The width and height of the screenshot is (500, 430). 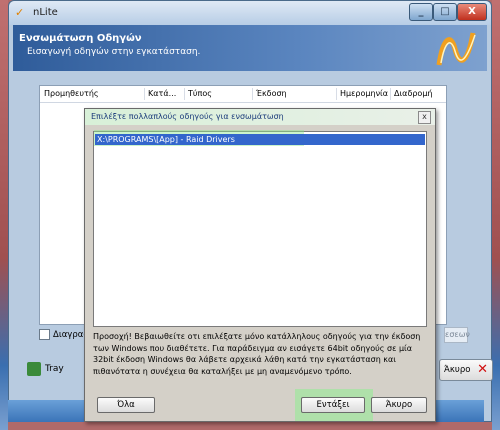 I want to click on desktop-left-edge, so click(x=4, y=215).